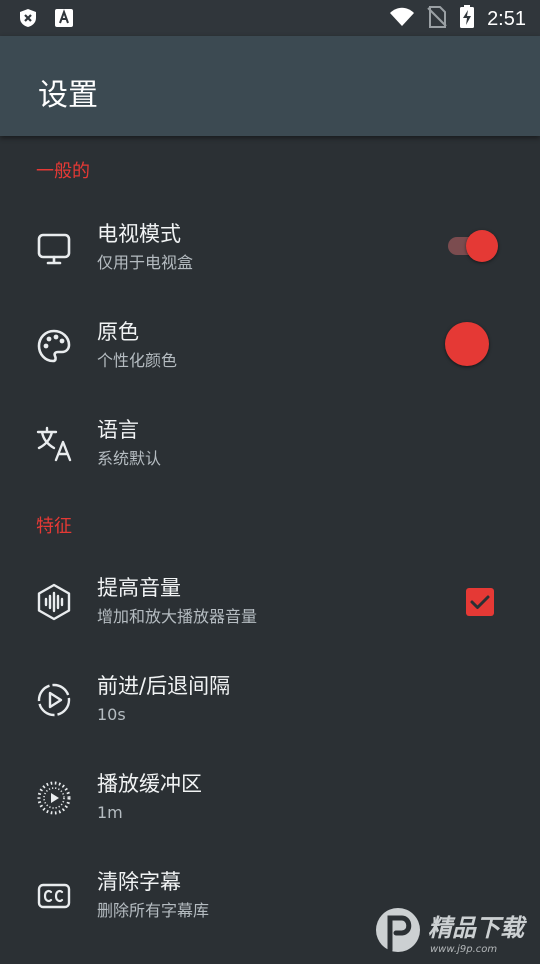 The width and height of the screenshot is (540, 964). I want to click on monitor-icon, so click(54, 248).